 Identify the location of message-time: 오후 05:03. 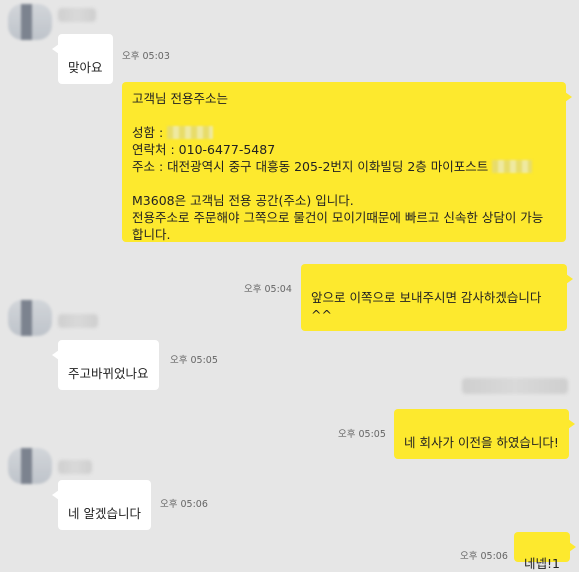
(146, 56).